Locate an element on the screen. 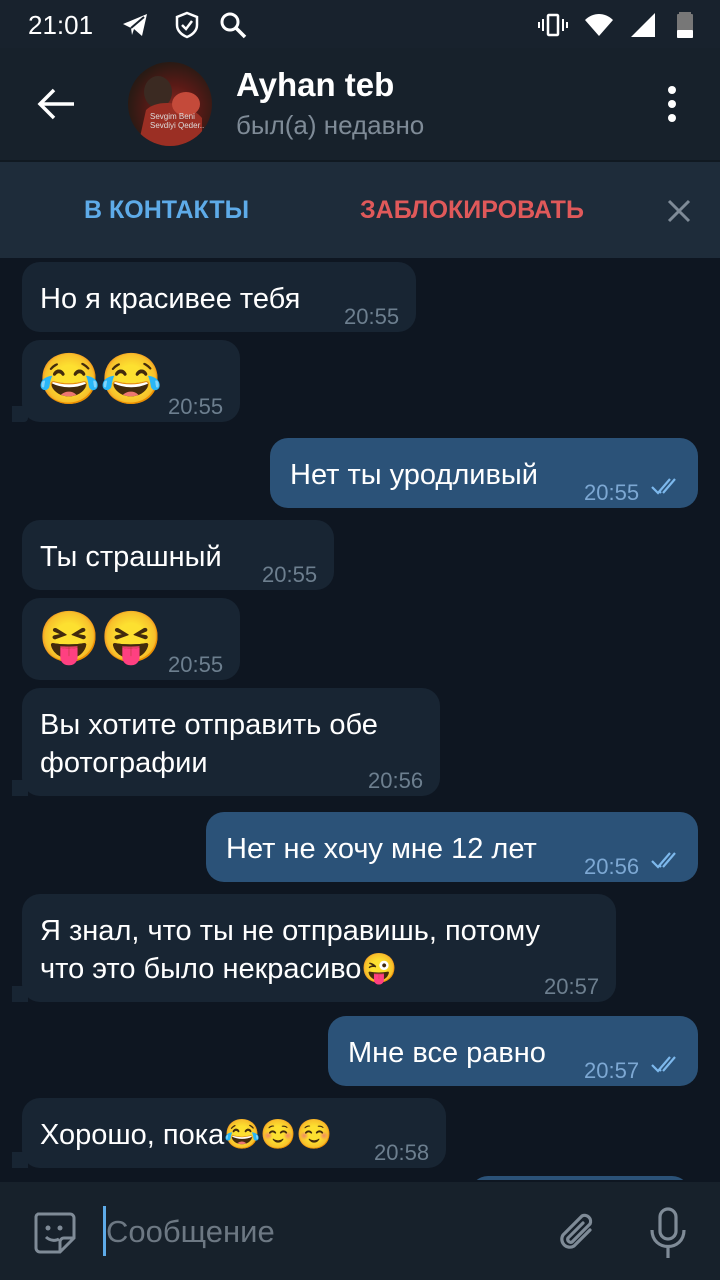 The height and width of the screenshot is (1280, 720). message-text: Хорошо, пока😂☺️☺️ is located at coordinates (186, 1135).